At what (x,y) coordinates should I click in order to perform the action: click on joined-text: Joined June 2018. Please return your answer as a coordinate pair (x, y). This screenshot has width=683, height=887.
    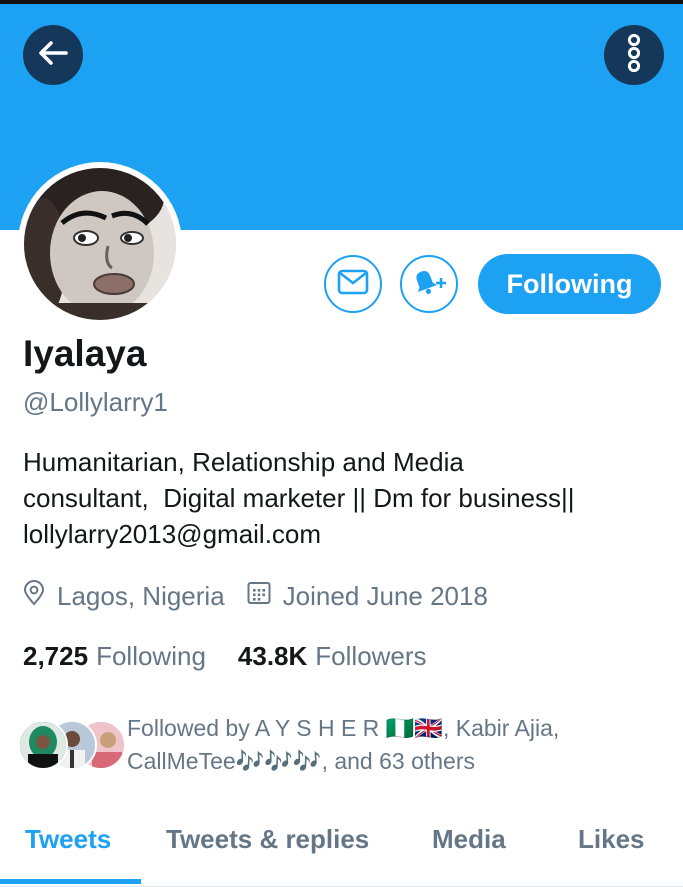
    Looking at the image, I should click on (385, 595).